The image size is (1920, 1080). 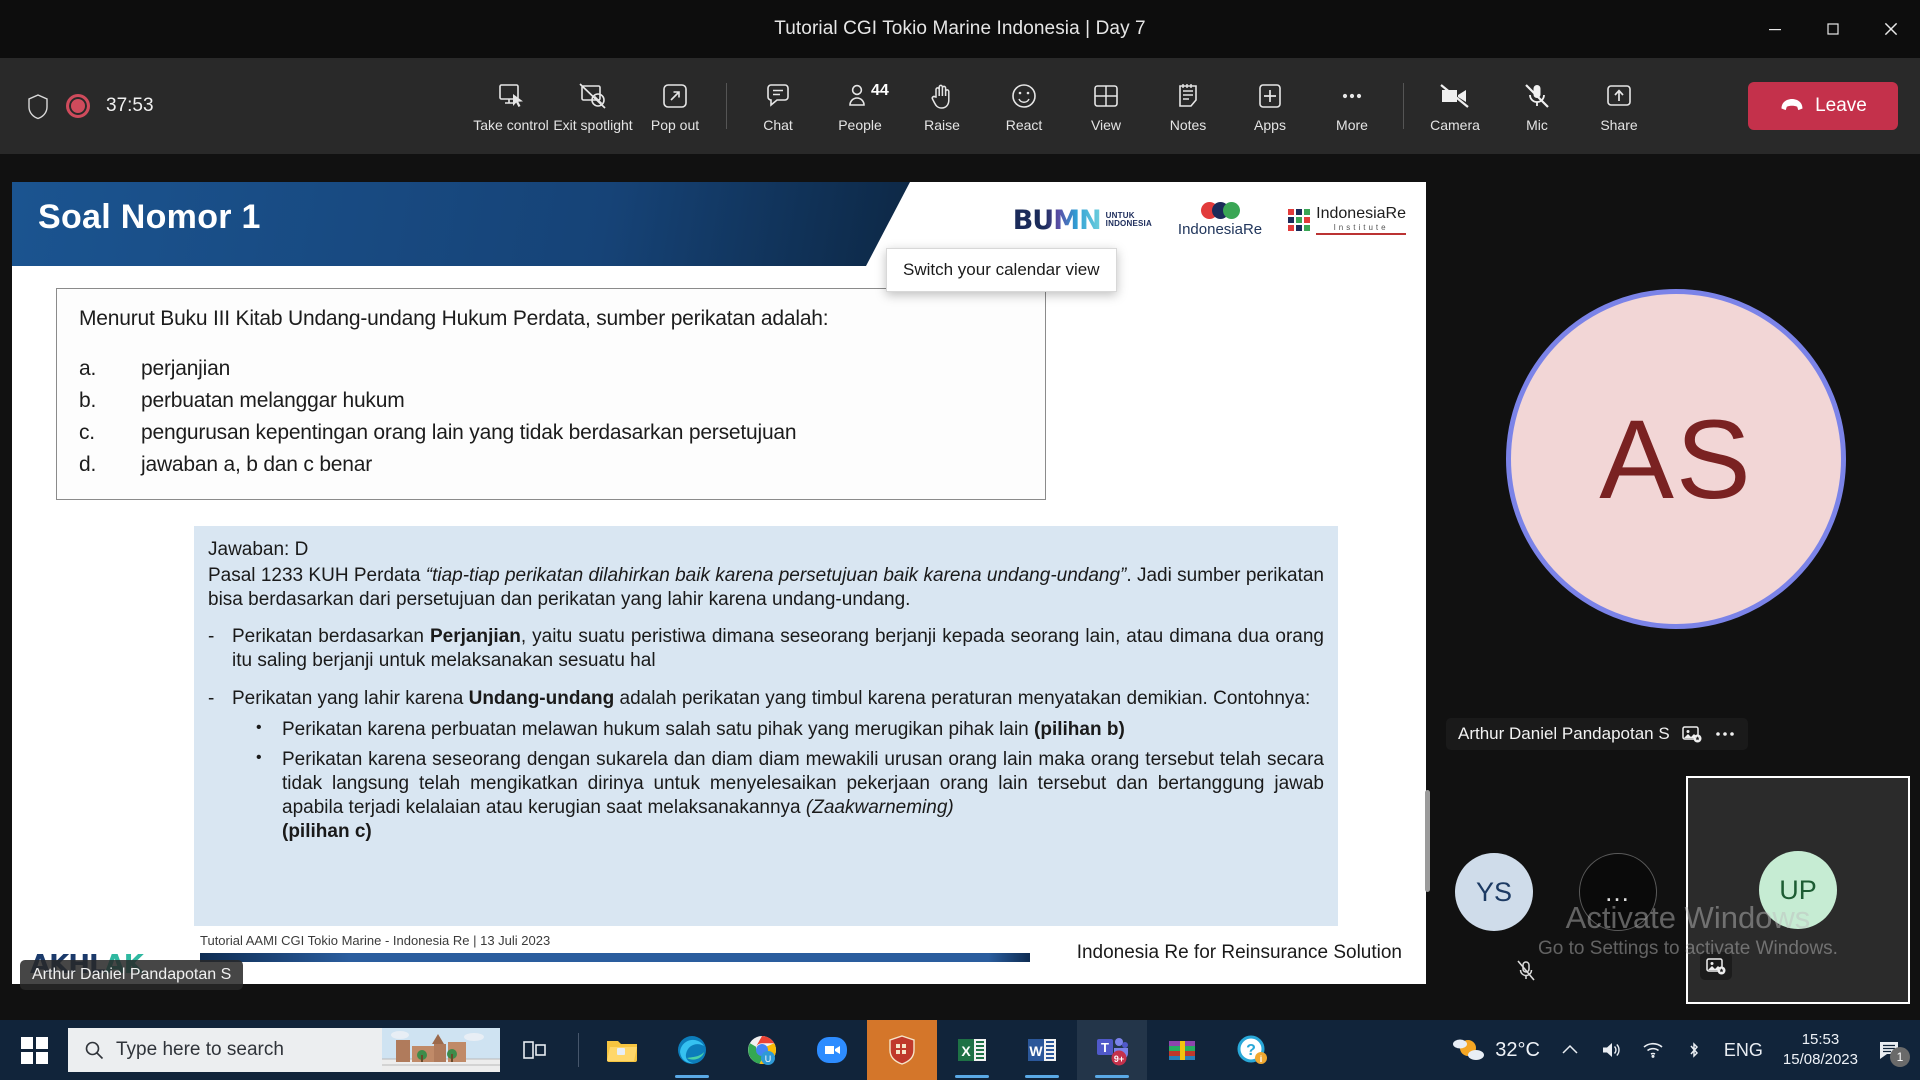 I want to click on chat-button: Chat, so click(x=778, y=106).